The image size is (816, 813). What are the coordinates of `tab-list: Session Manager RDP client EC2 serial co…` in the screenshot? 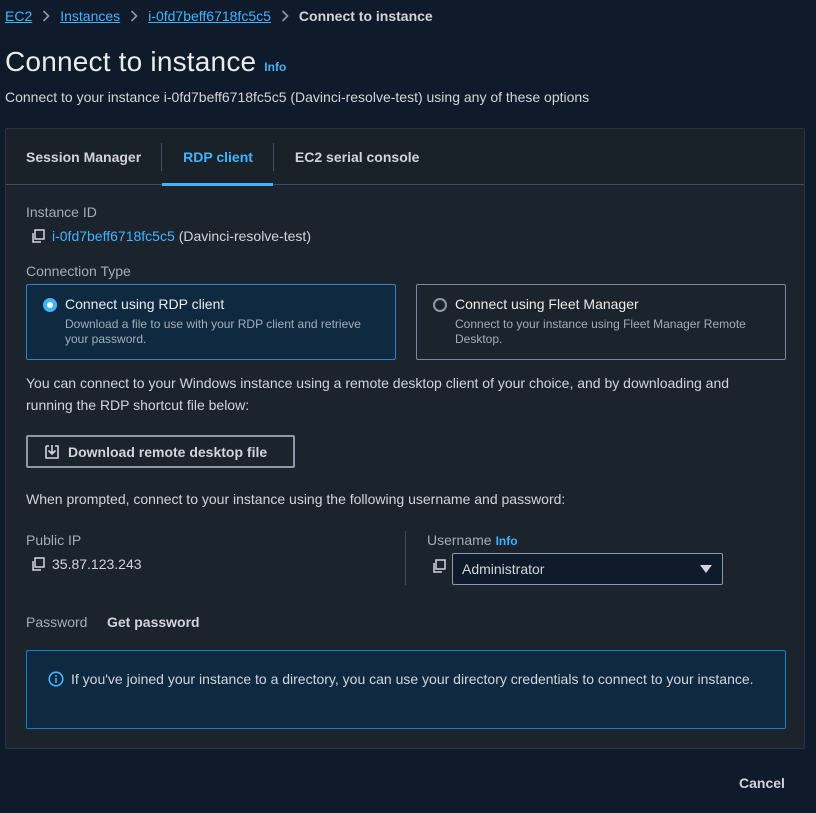 It's located at (405, 157).